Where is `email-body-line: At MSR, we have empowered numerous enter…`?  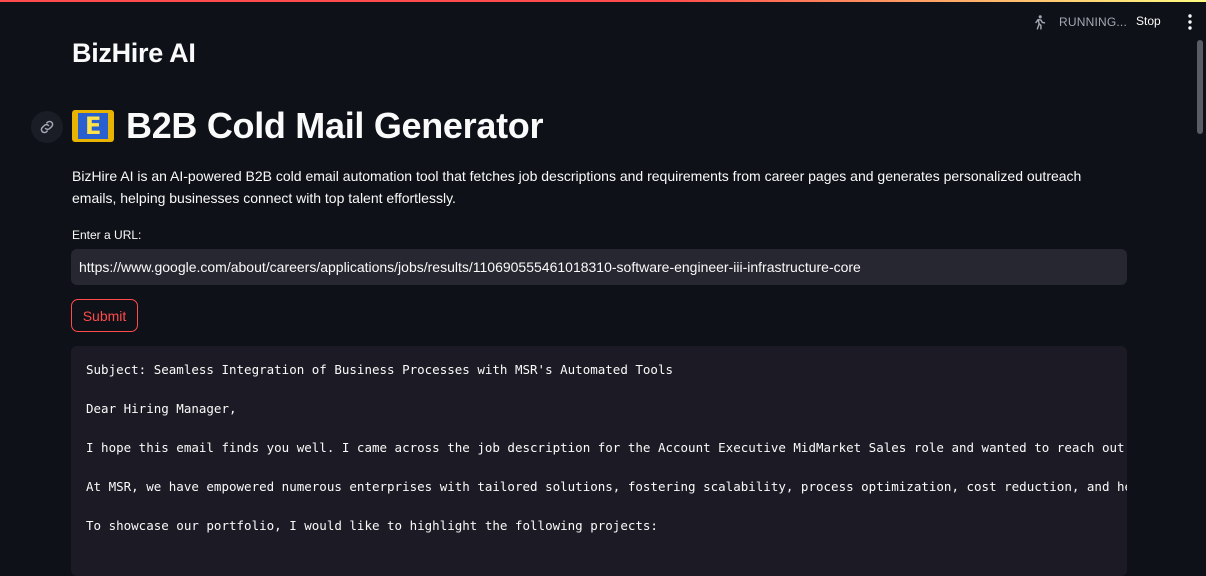
email-body-line: At MSR, we have empowered numerous enter… is located at coordinates (606, 486).